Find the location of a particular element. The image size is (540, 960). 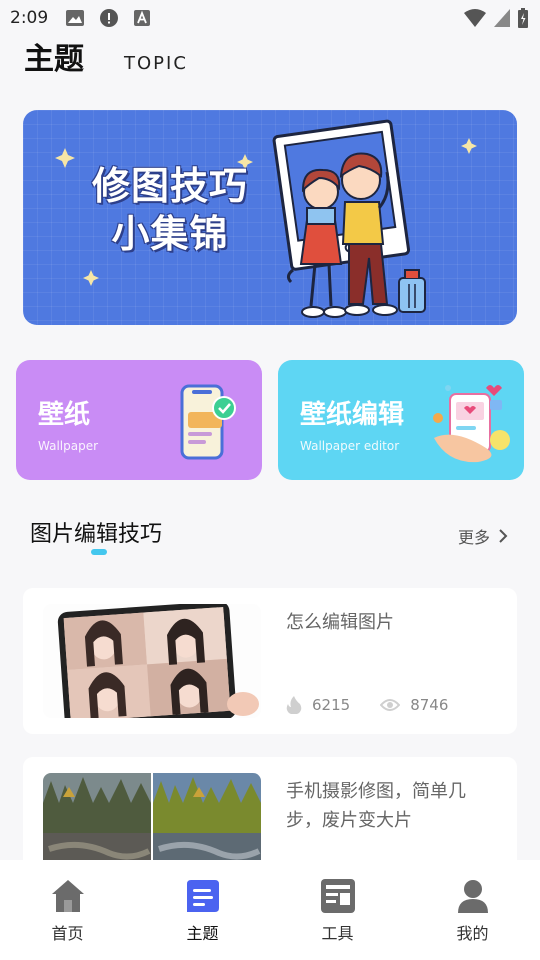

nav-topic-label: 主题 is located at coordinates (202, 933).